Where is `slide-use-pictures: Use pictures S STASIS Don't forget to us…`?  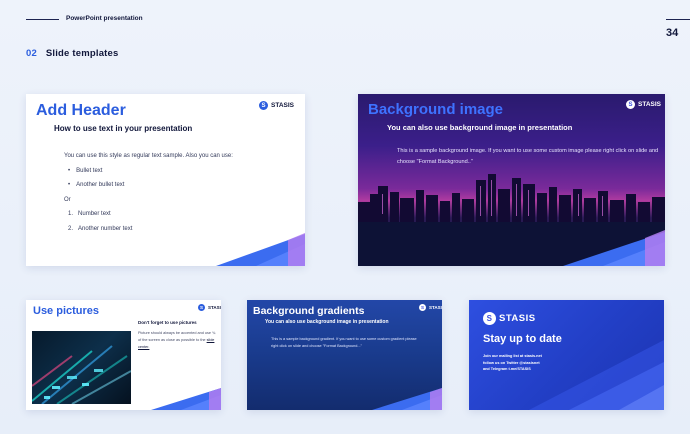 slide-use-pictures: Use pictures S STASIS Don't forget to us… is located at coordinates (123, 355).